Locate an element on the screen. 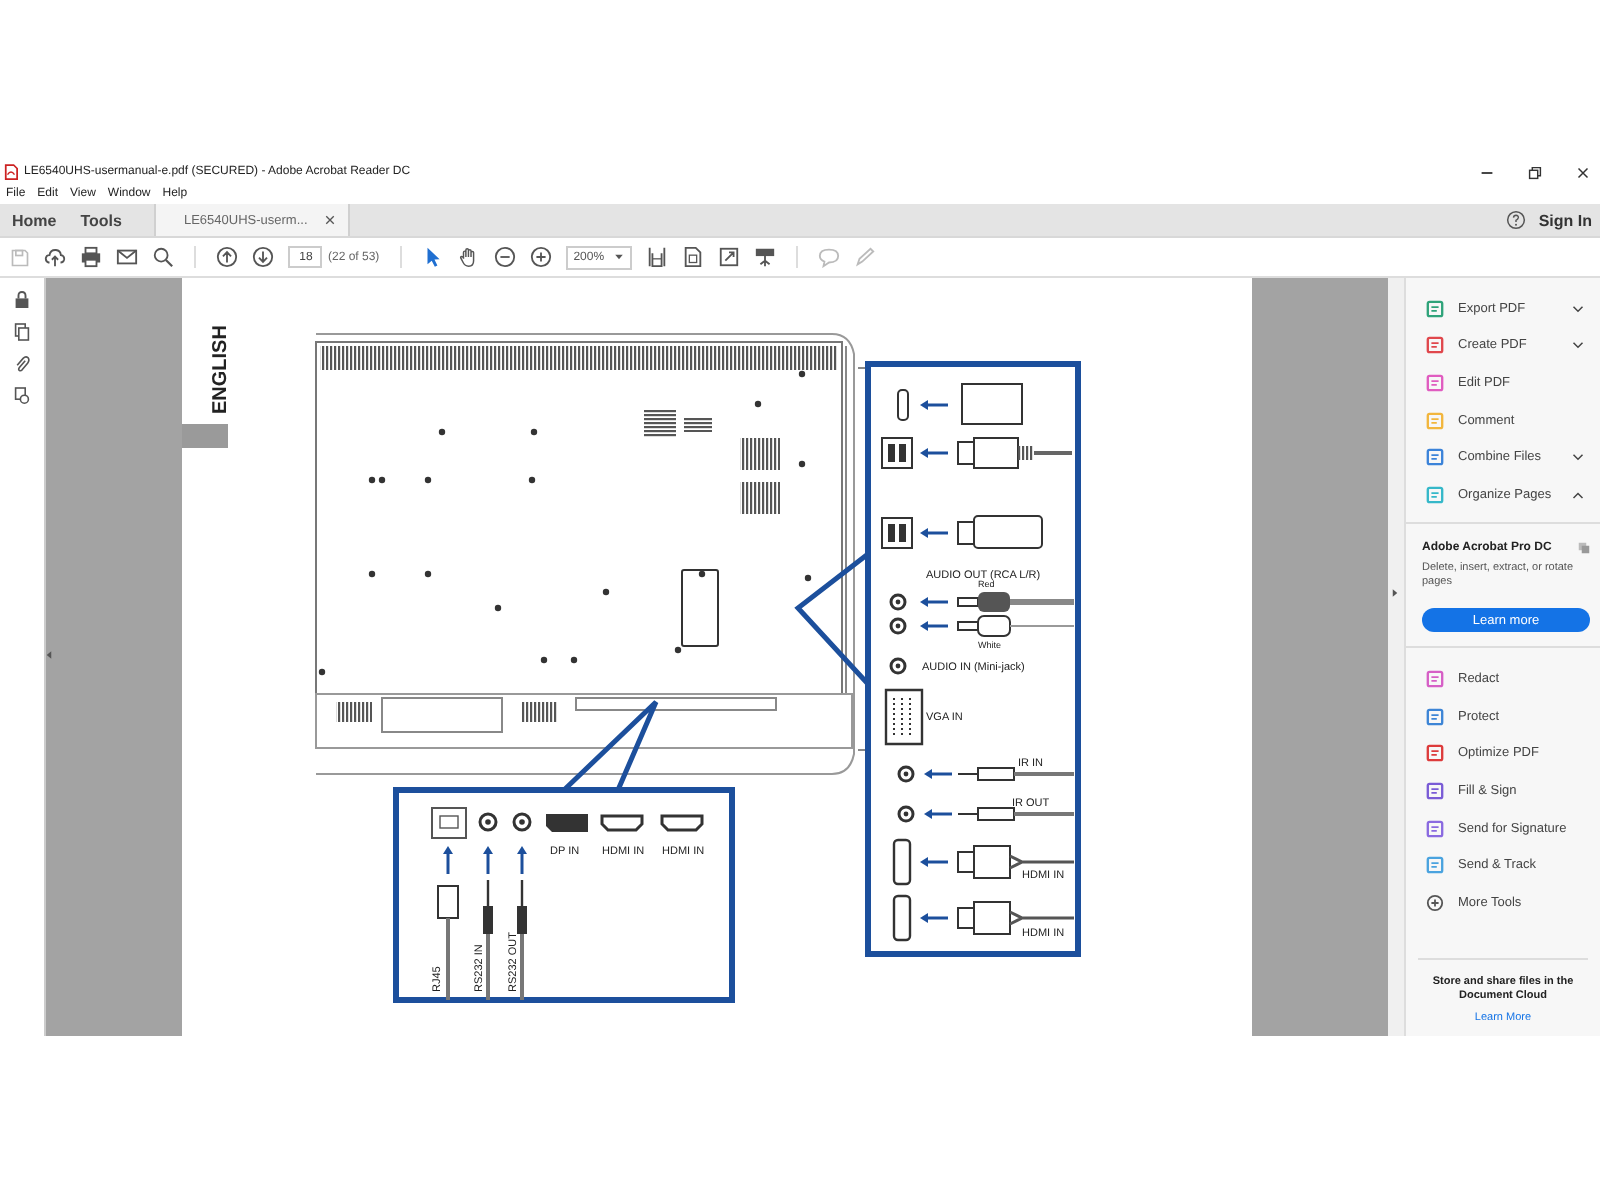  presentation-icon is located at coordinates (765, 257).